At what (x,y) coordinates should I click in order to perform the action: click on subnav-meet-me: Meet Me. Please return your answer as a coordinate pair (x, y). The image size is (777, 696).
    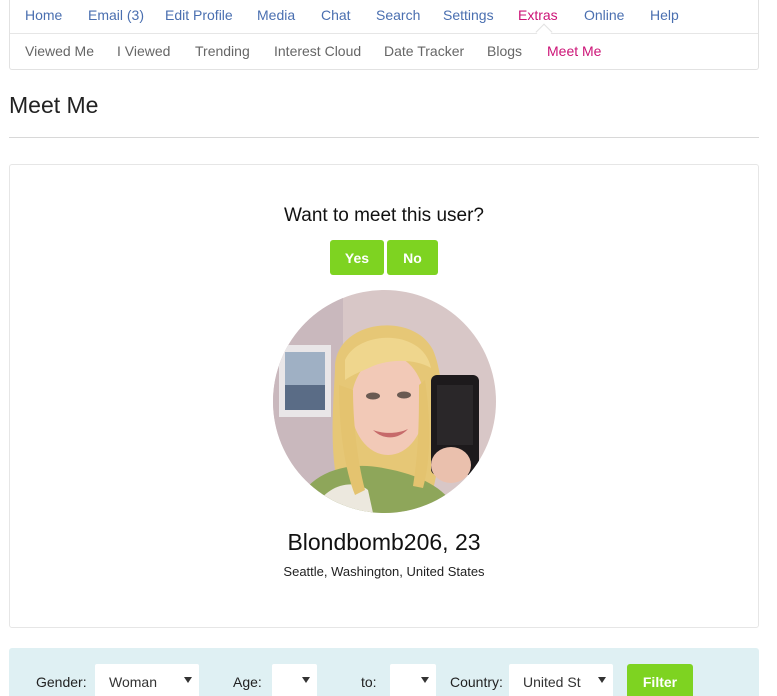
    Looking at the image, I should click on (574, 51).